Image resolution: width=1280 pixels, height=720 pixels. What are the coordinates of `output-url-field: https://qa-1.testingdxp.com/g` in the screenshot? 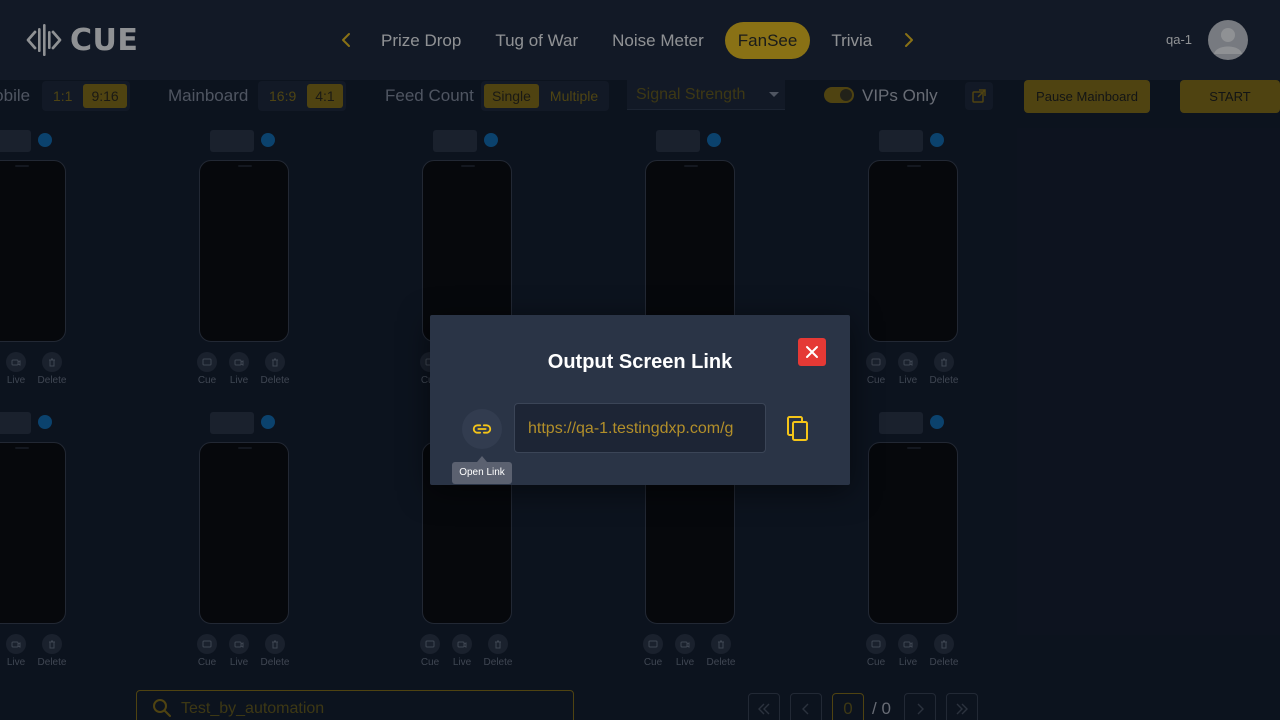 It's located at (640, 428).